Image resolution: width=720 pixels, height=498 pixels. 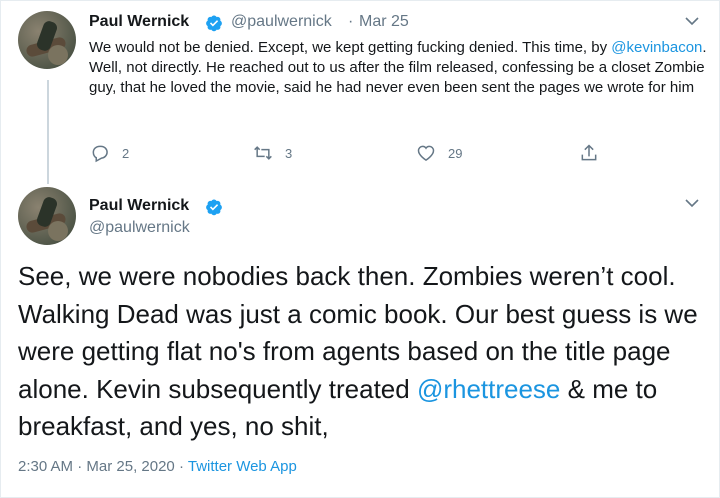 I want to click on heart-icon, so click(x=426, y=153).